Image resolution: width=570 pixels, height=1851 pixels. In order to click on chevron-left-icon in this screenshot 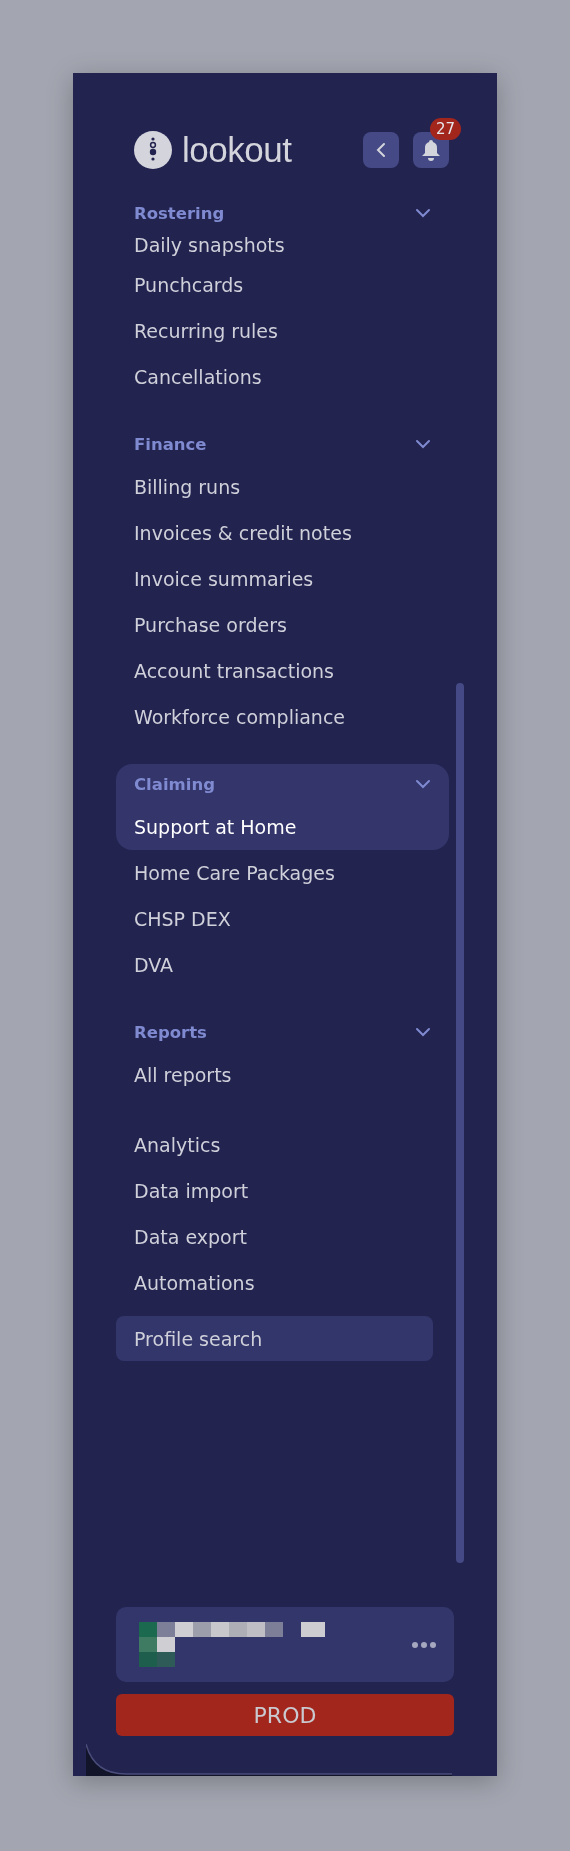, I will do `click(381, 150)`.